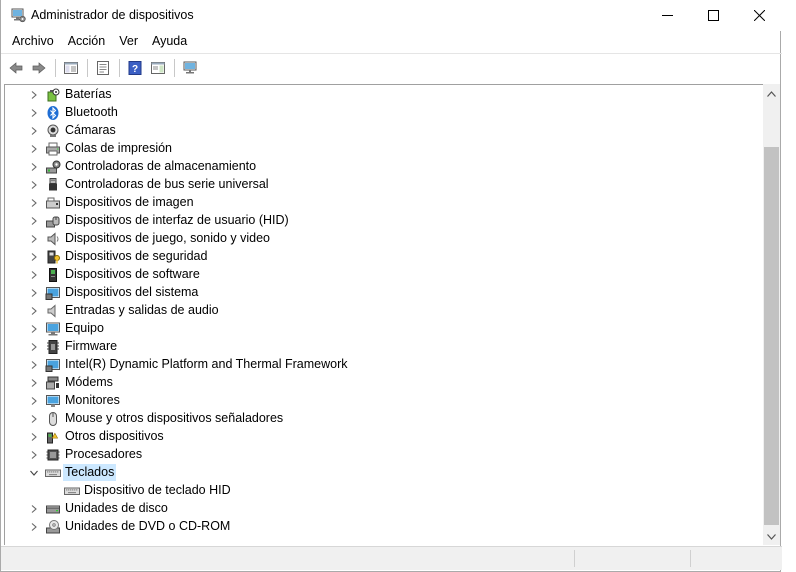  What do you see at coordinates (375, 419) in the screenshot?
I see `tree-category-item: Mouse y otros dispositivos señaladores` at bounding box center [375, 419].